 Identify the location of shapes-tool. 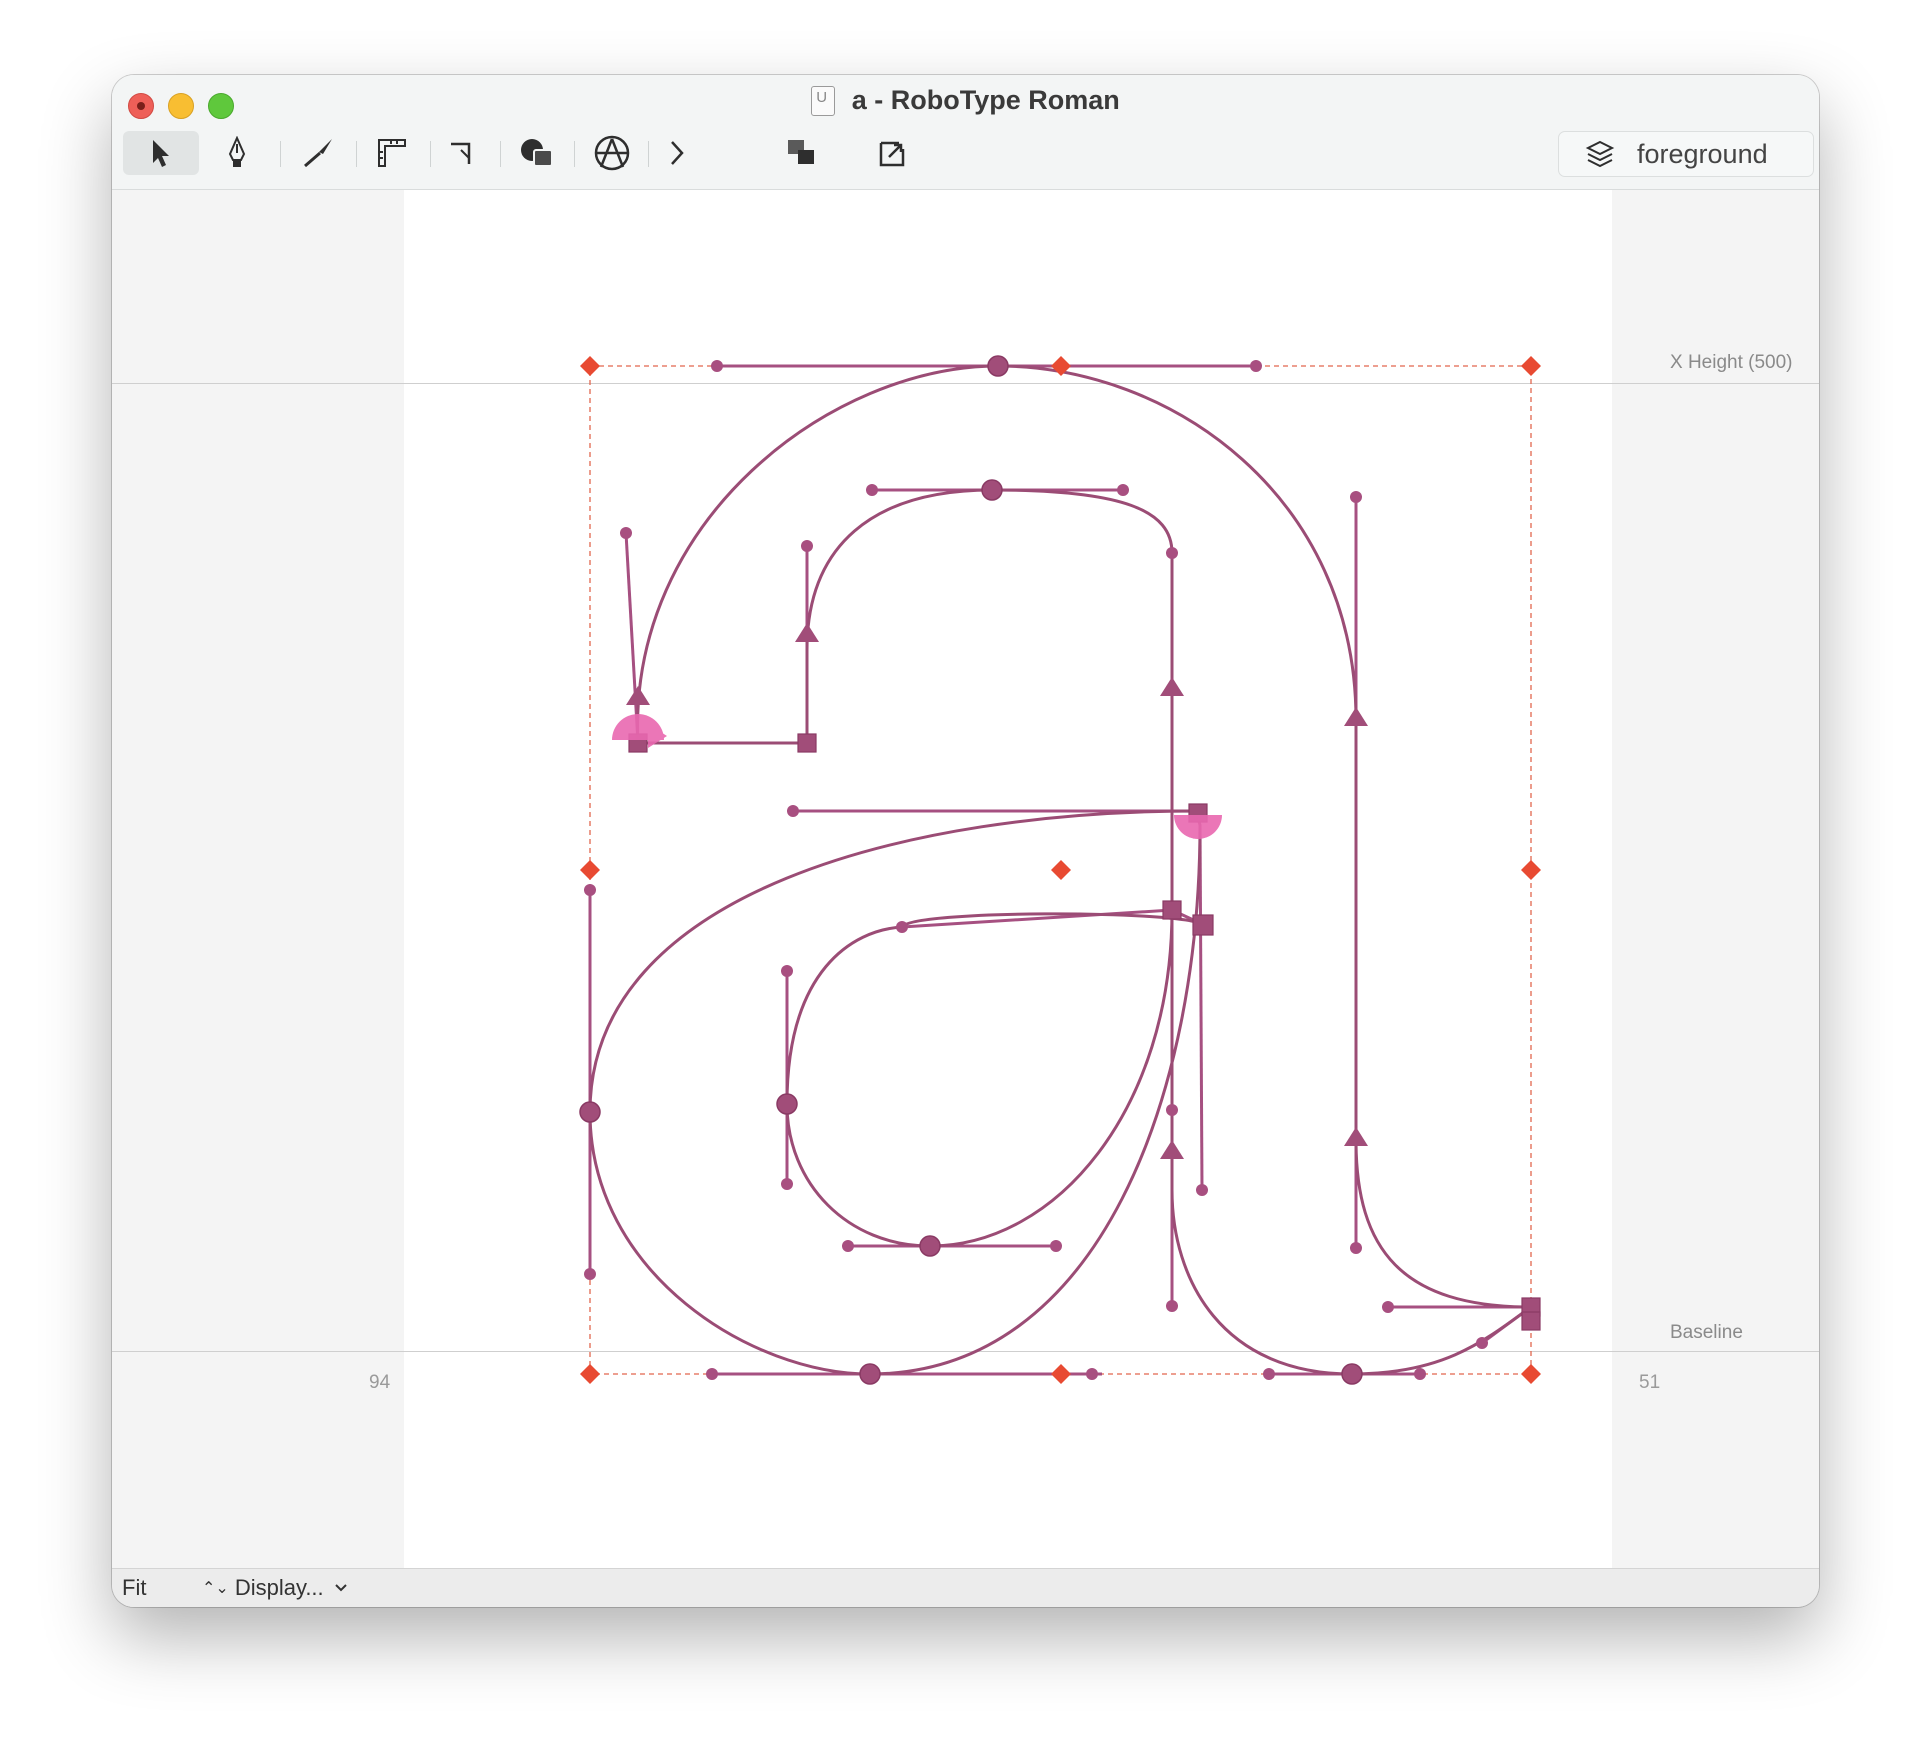
(538, 153).